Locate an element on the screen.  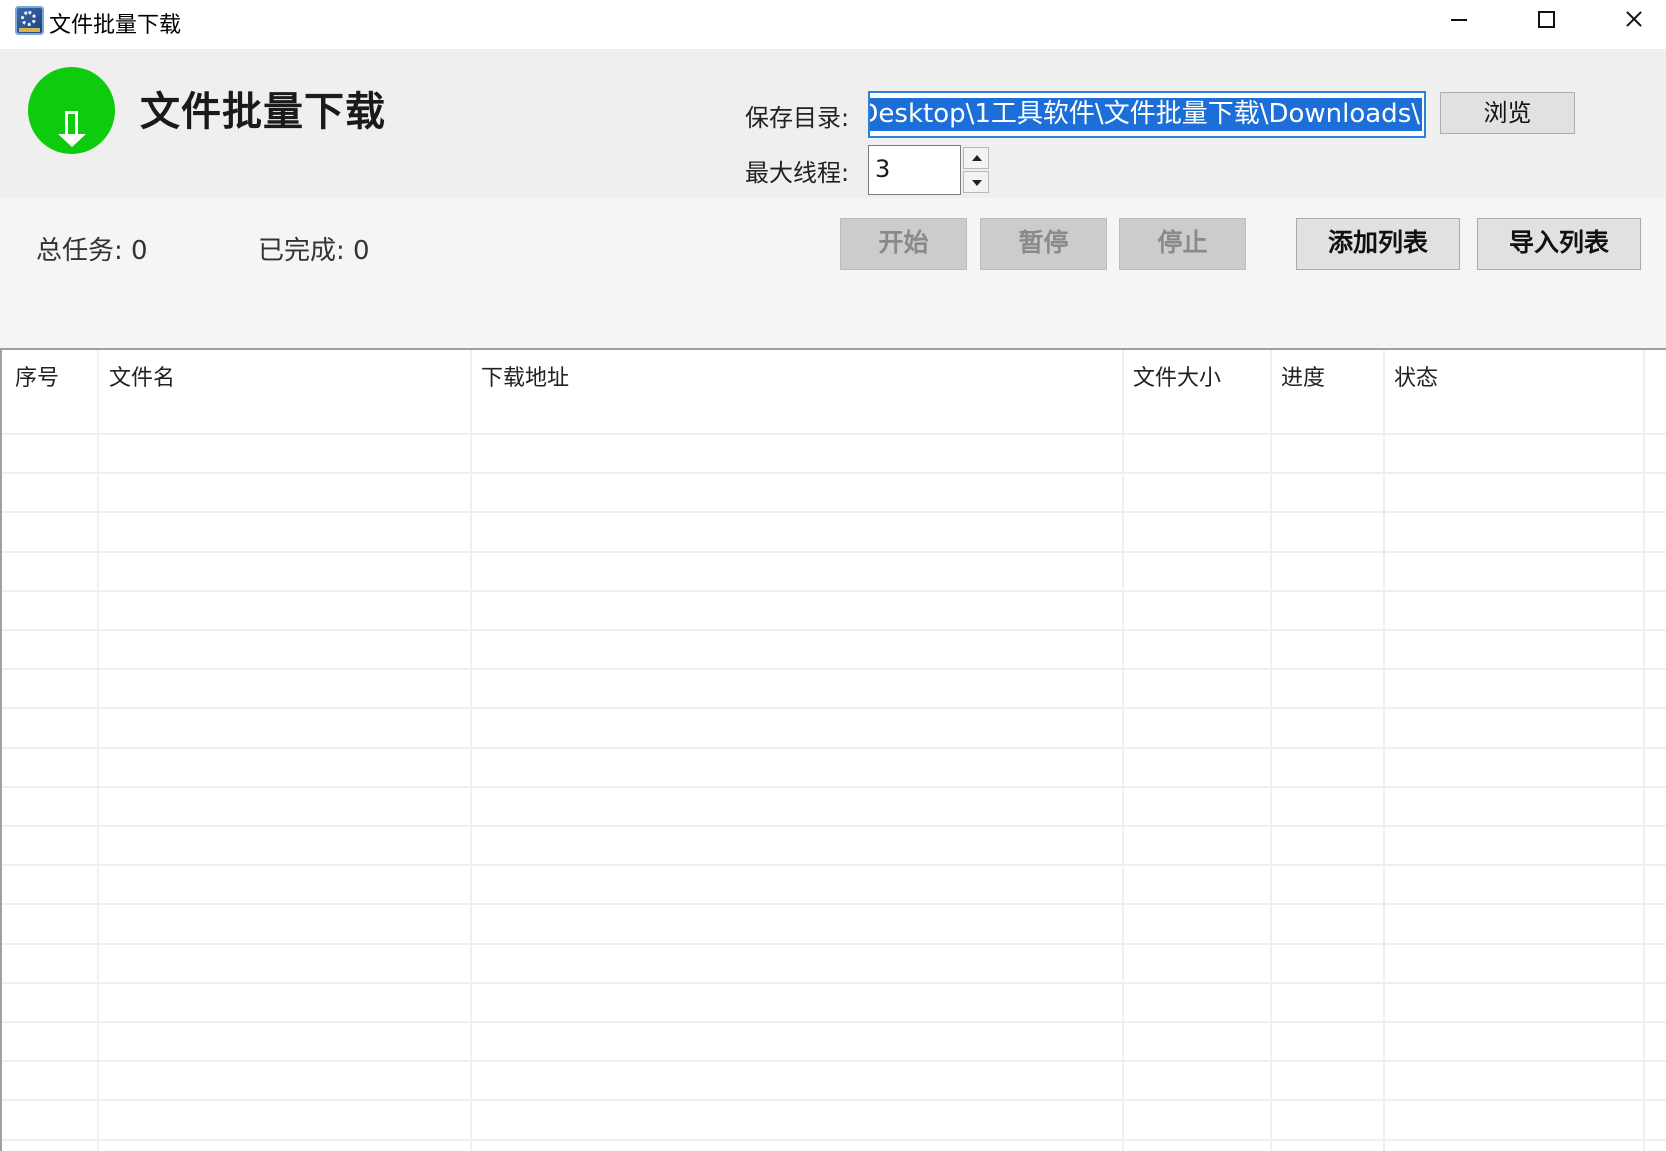
app-title: 文件批量下载 is located at coordinates (263, 112).